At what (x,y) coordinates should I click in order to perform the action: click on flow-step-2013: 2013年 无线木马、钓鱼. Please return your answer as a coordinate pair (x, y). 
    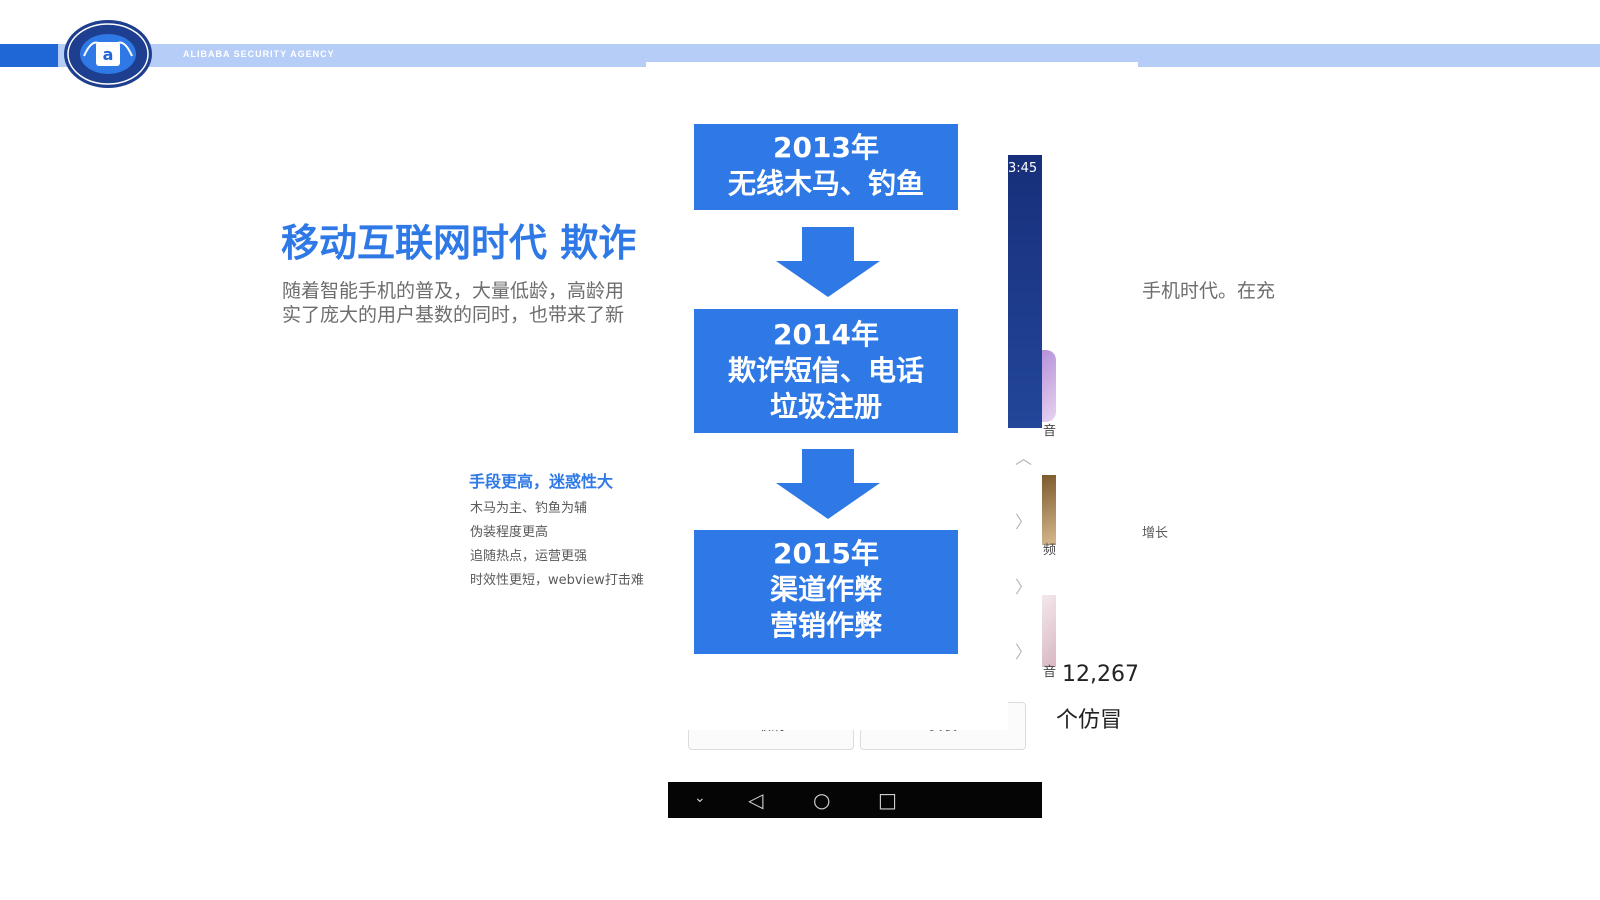
    Looking at the image, I should click on (826, 167).